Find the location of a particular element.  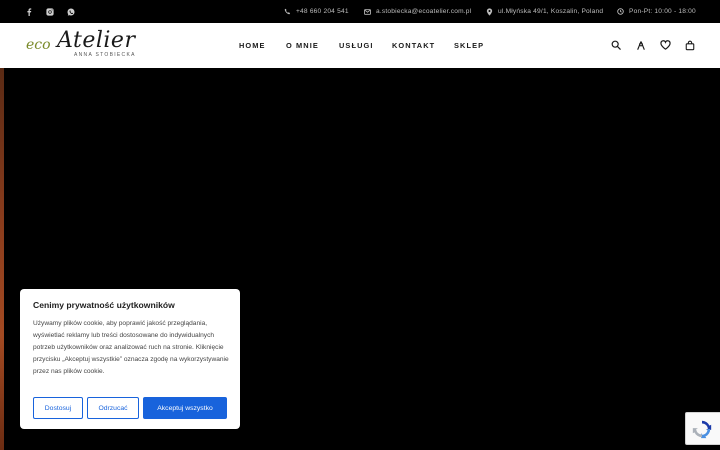

whatsapp-icon is located at coordinates (71, 11).